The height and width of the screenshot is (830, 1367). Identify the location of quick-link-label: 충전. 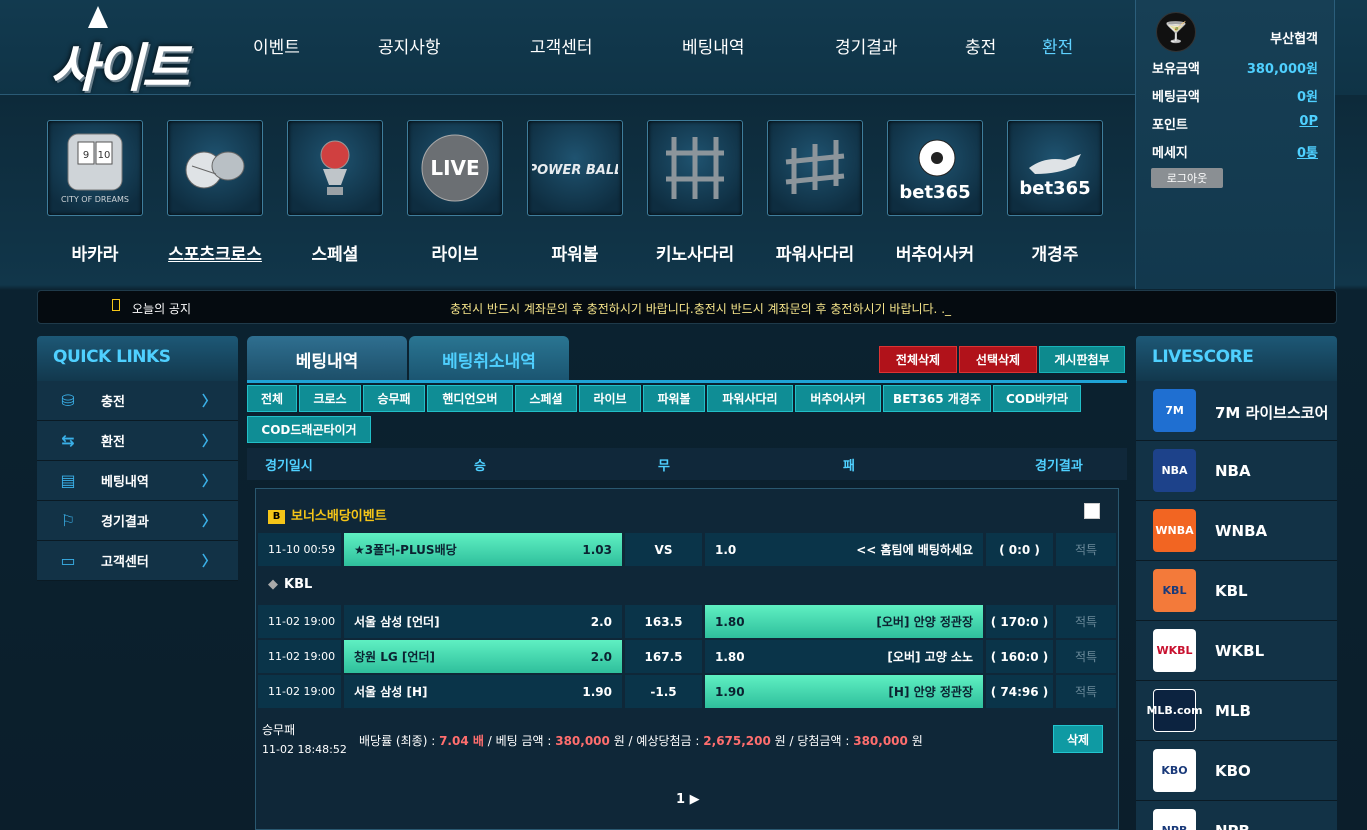
(113, 402).